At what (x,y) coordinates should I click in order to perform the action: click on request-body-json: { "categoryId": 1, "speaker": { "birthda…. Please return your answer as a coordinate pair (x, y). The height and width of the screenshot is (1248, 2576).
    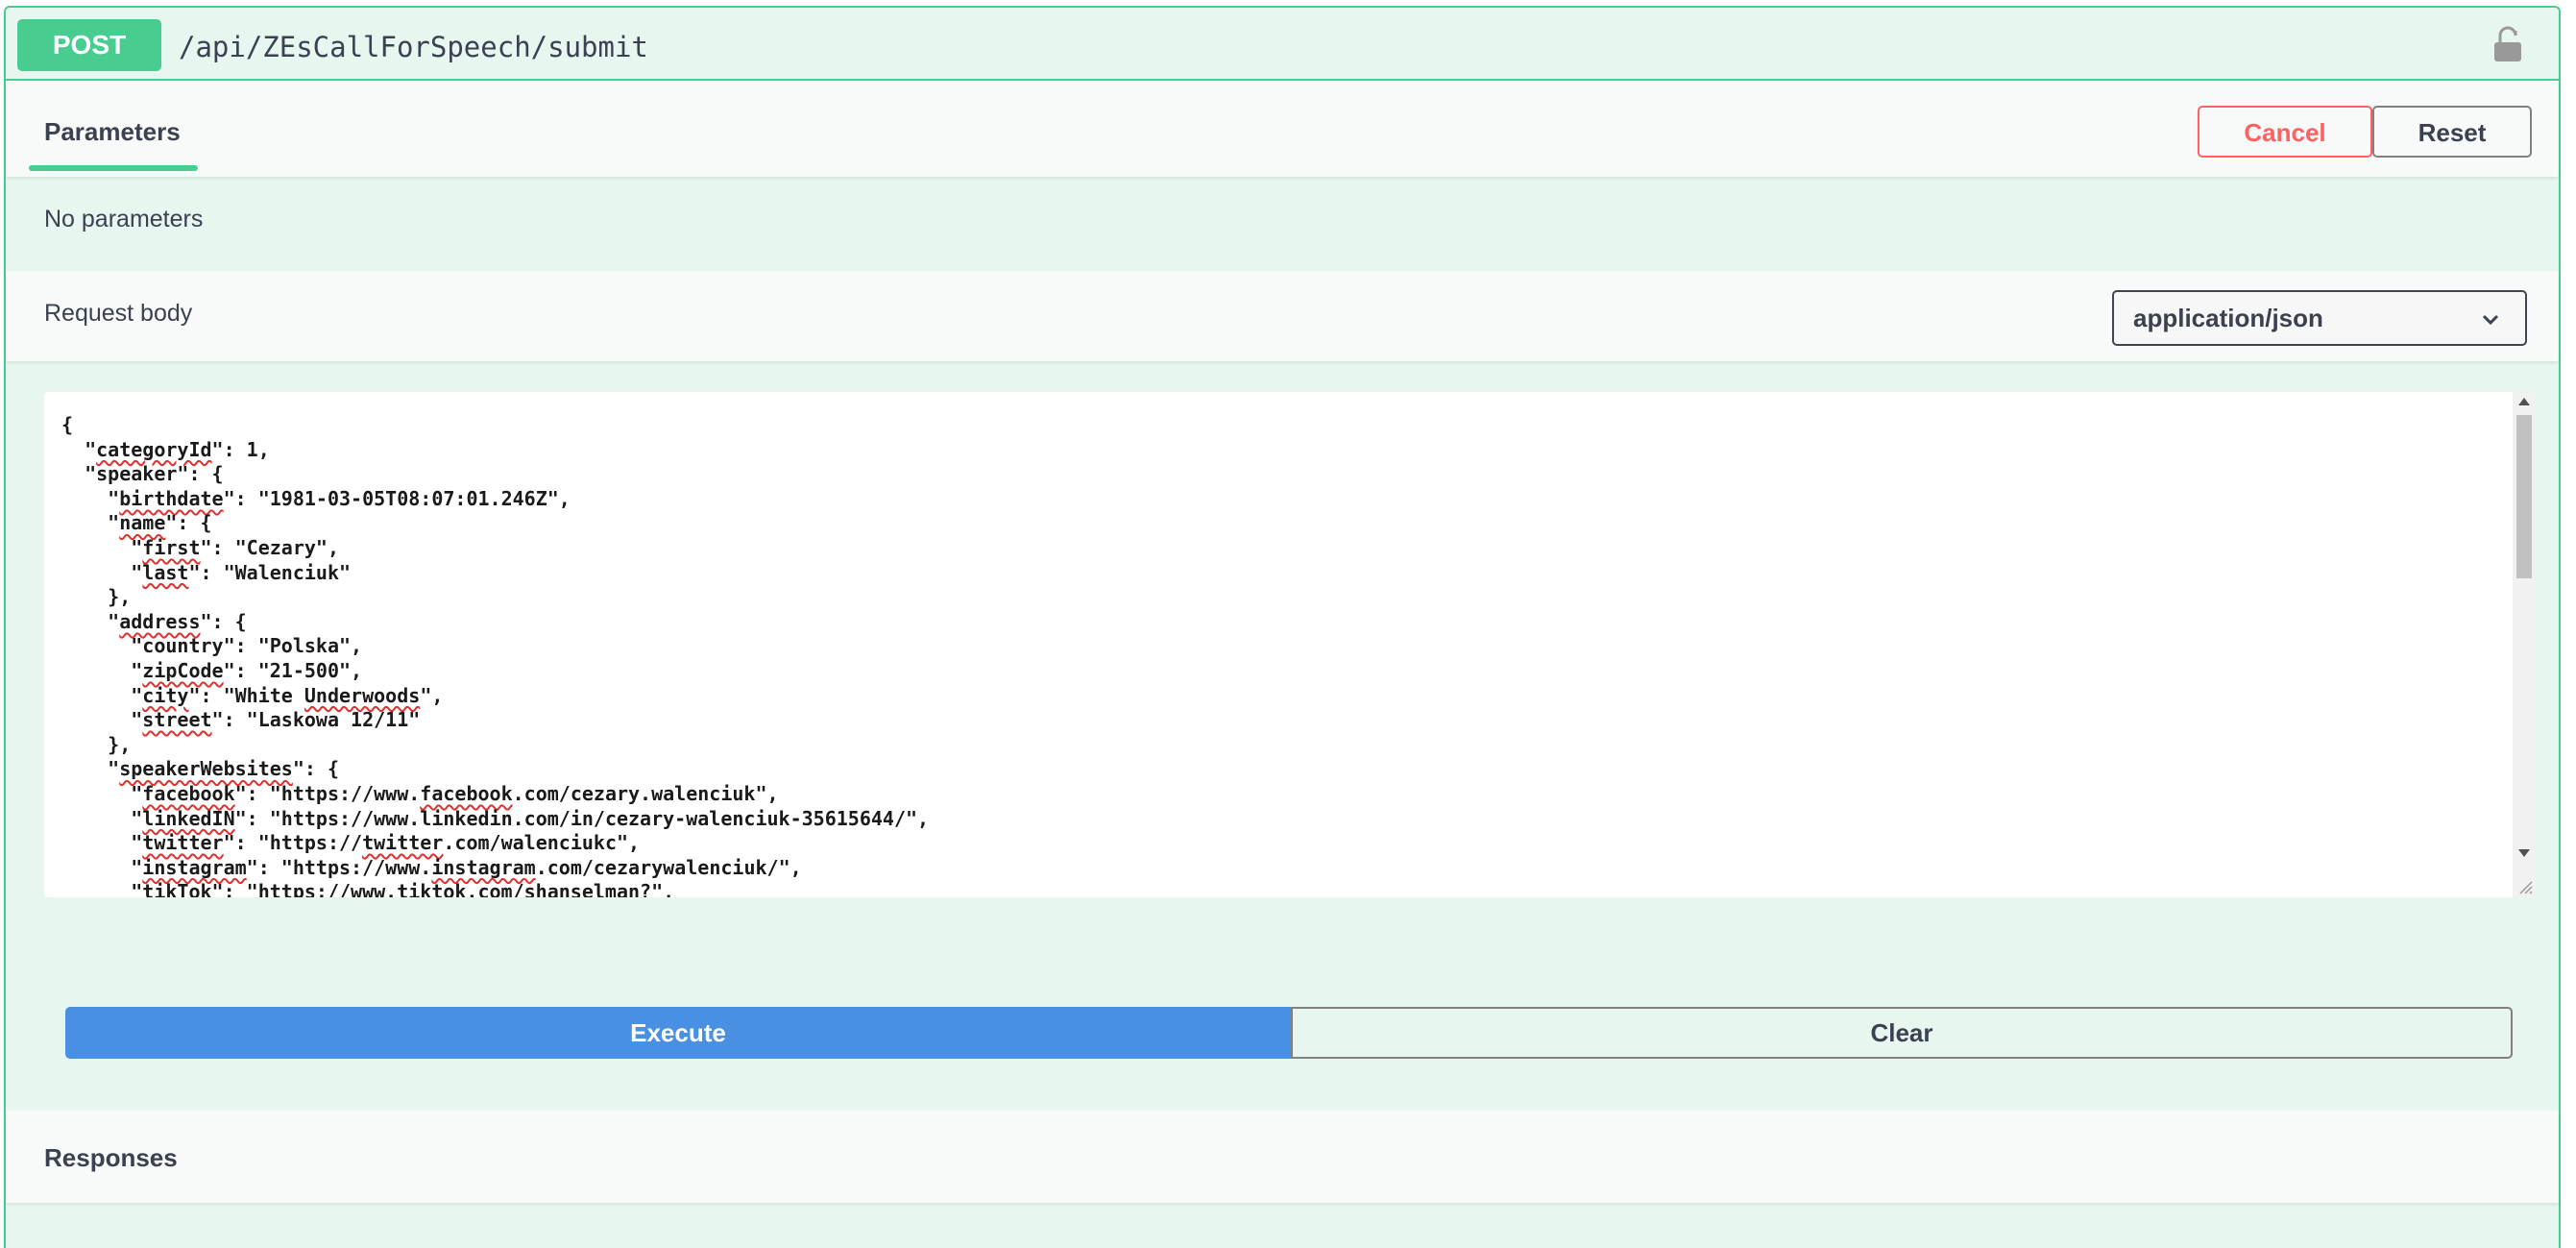
    Looking at the image, I should click on (495, 655).